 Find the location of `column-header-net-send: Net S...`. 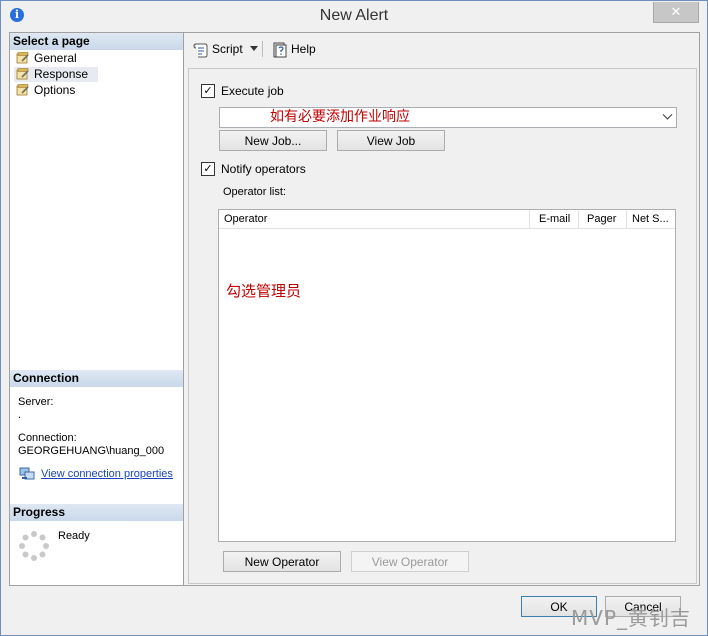

column-header-net-send: Net S... is located at coordinates (651, 219).